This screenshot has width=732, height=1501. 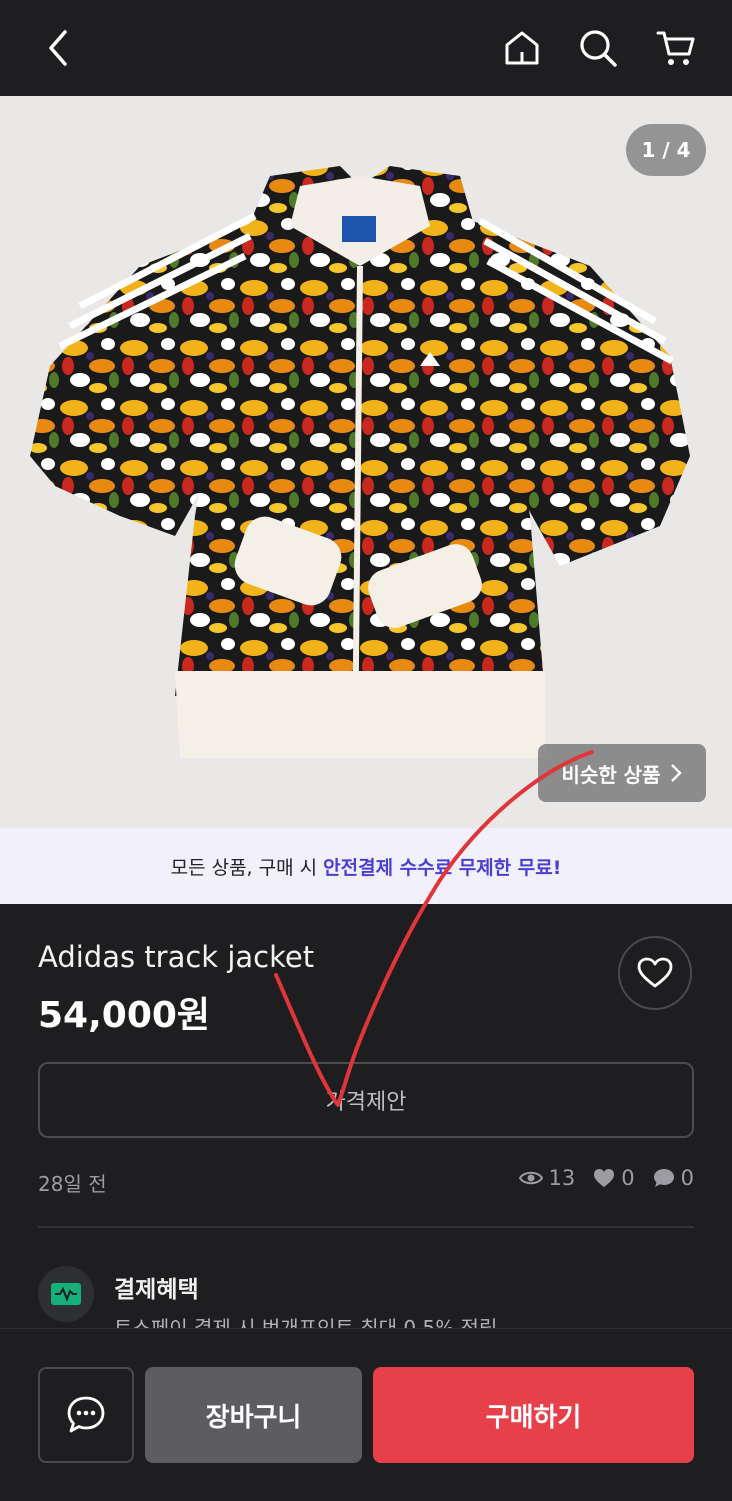 I want to click on heart-icon, so click(x=655, y=972).